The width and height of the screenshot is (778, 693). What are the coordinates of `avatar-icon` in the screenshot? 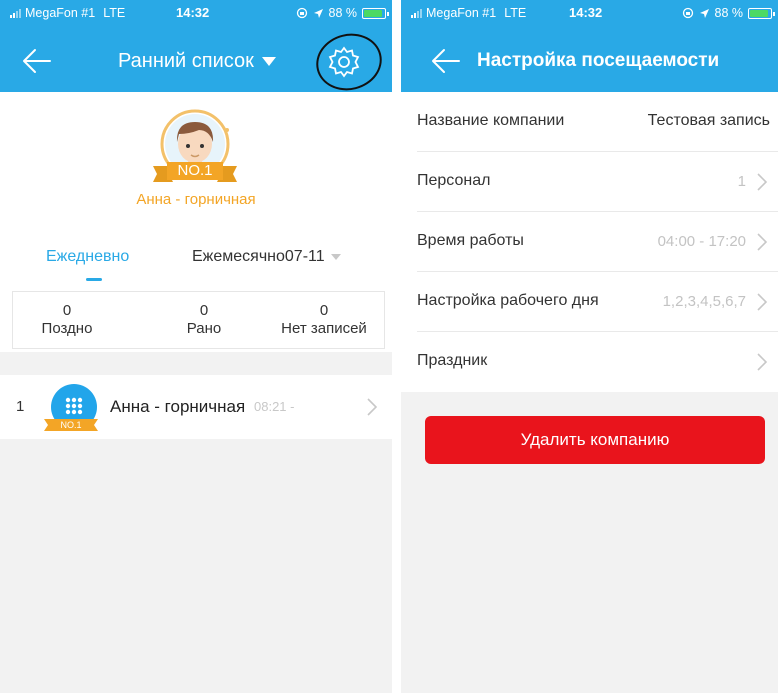 It's located at (195, 145).